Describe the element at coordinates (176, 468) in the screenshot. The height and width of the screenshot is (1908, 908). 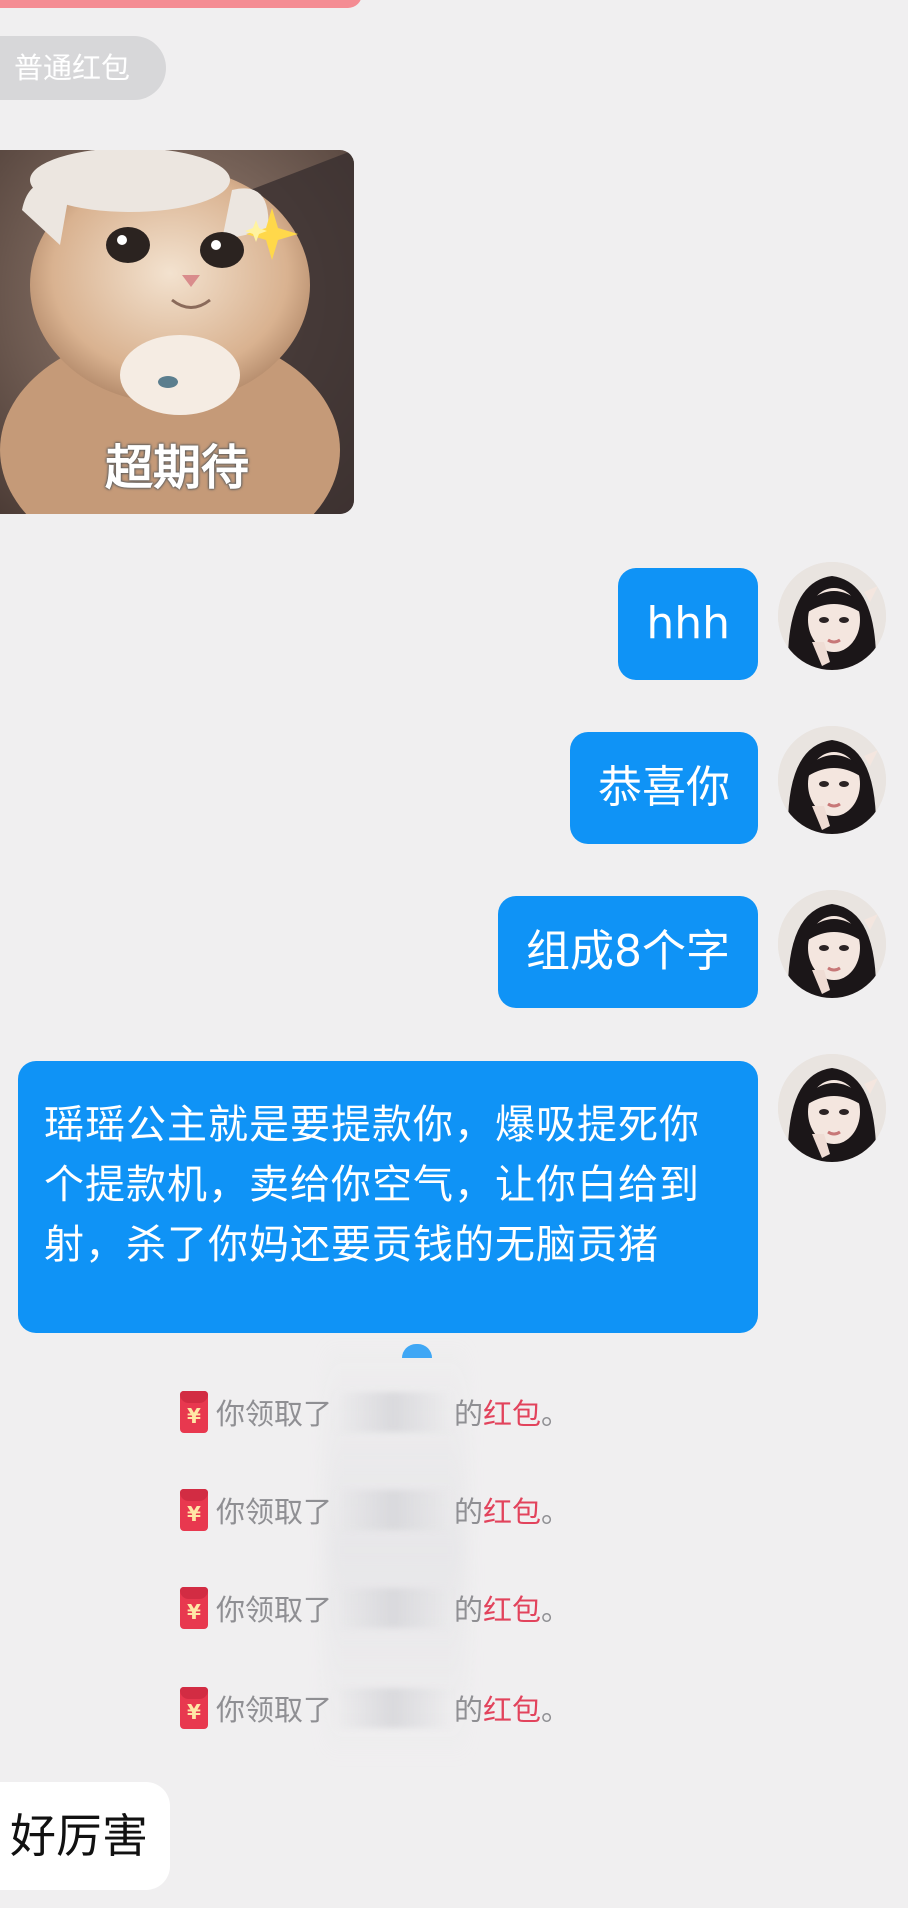
I see `sticker-caption: 超期待` at that location.